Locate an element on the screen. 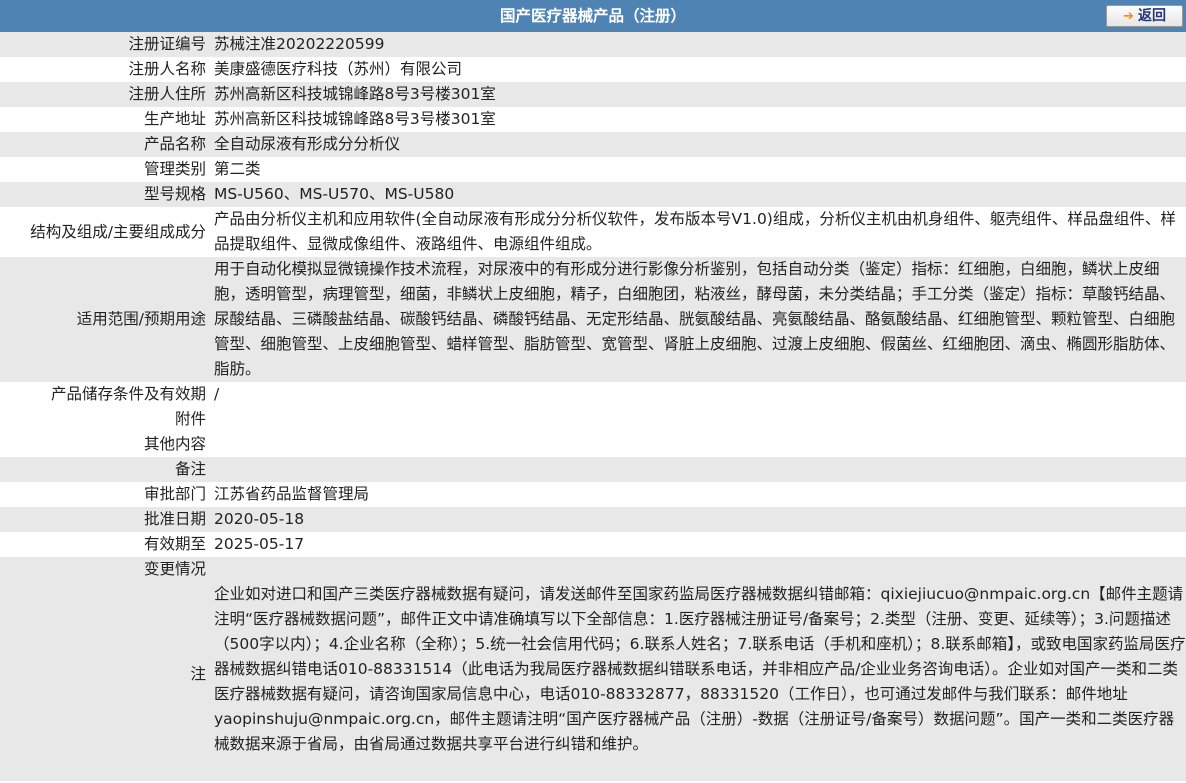 This screenshot has width=1186, height=783. field-label: 变更情况 注 is located at coordinates (104, 669).